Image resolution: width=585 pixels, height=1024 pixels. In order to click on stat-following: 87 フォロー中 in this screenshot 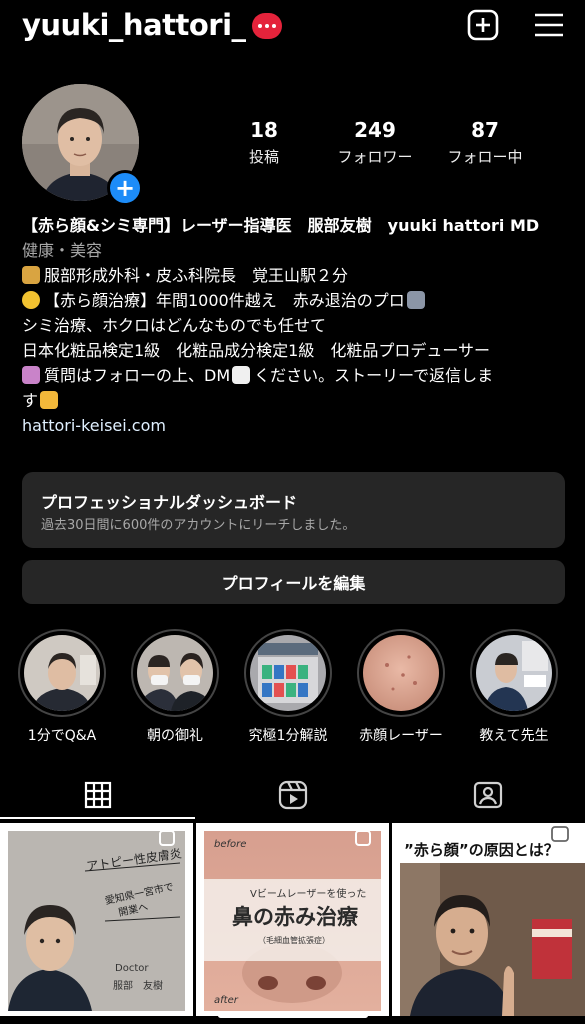, I will do `click(485, 142)`.